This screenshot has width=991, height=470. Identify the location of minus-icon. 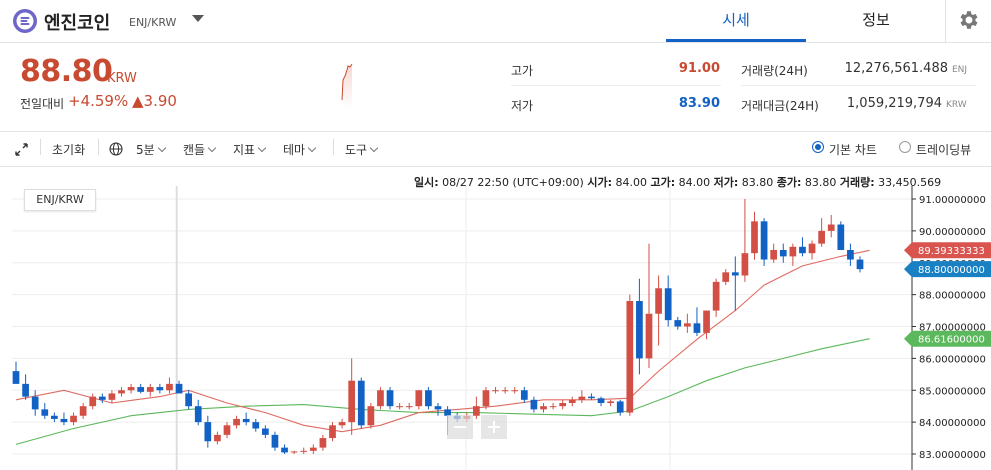
(460, 427).